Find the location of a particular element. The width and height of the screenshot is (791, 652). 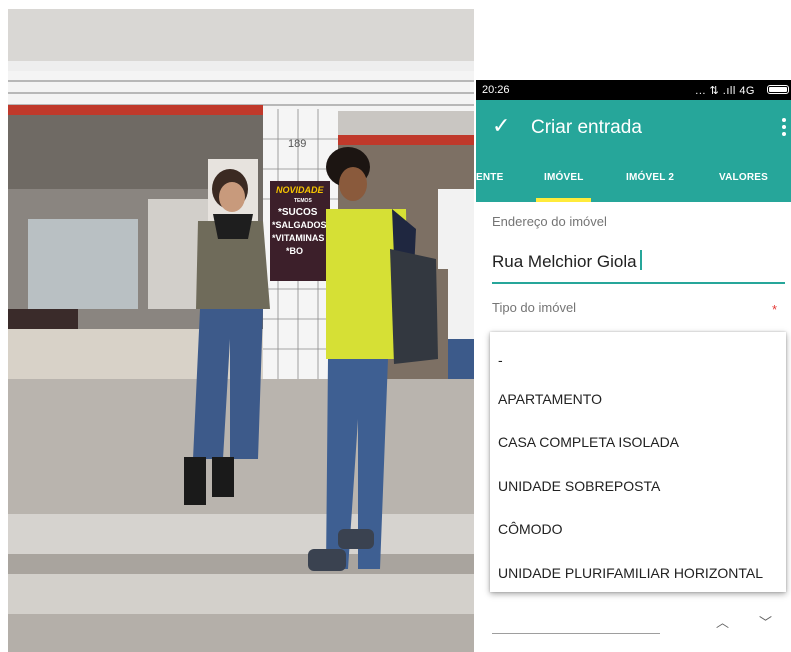

dropdown-option: UNIDADE PLURIFAMILIAR HORIZONTAL is located at coordinates (630, 573).